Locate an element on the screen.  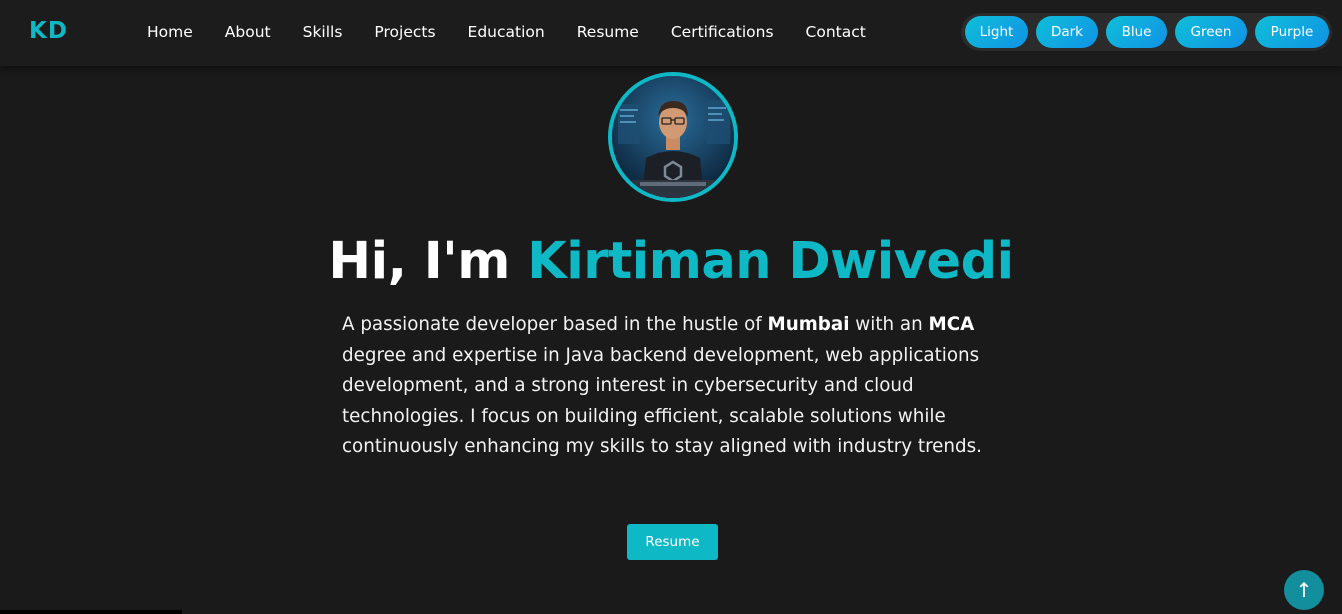
arrow-up-icon: ↑ is located at coordinates (1304, 590).